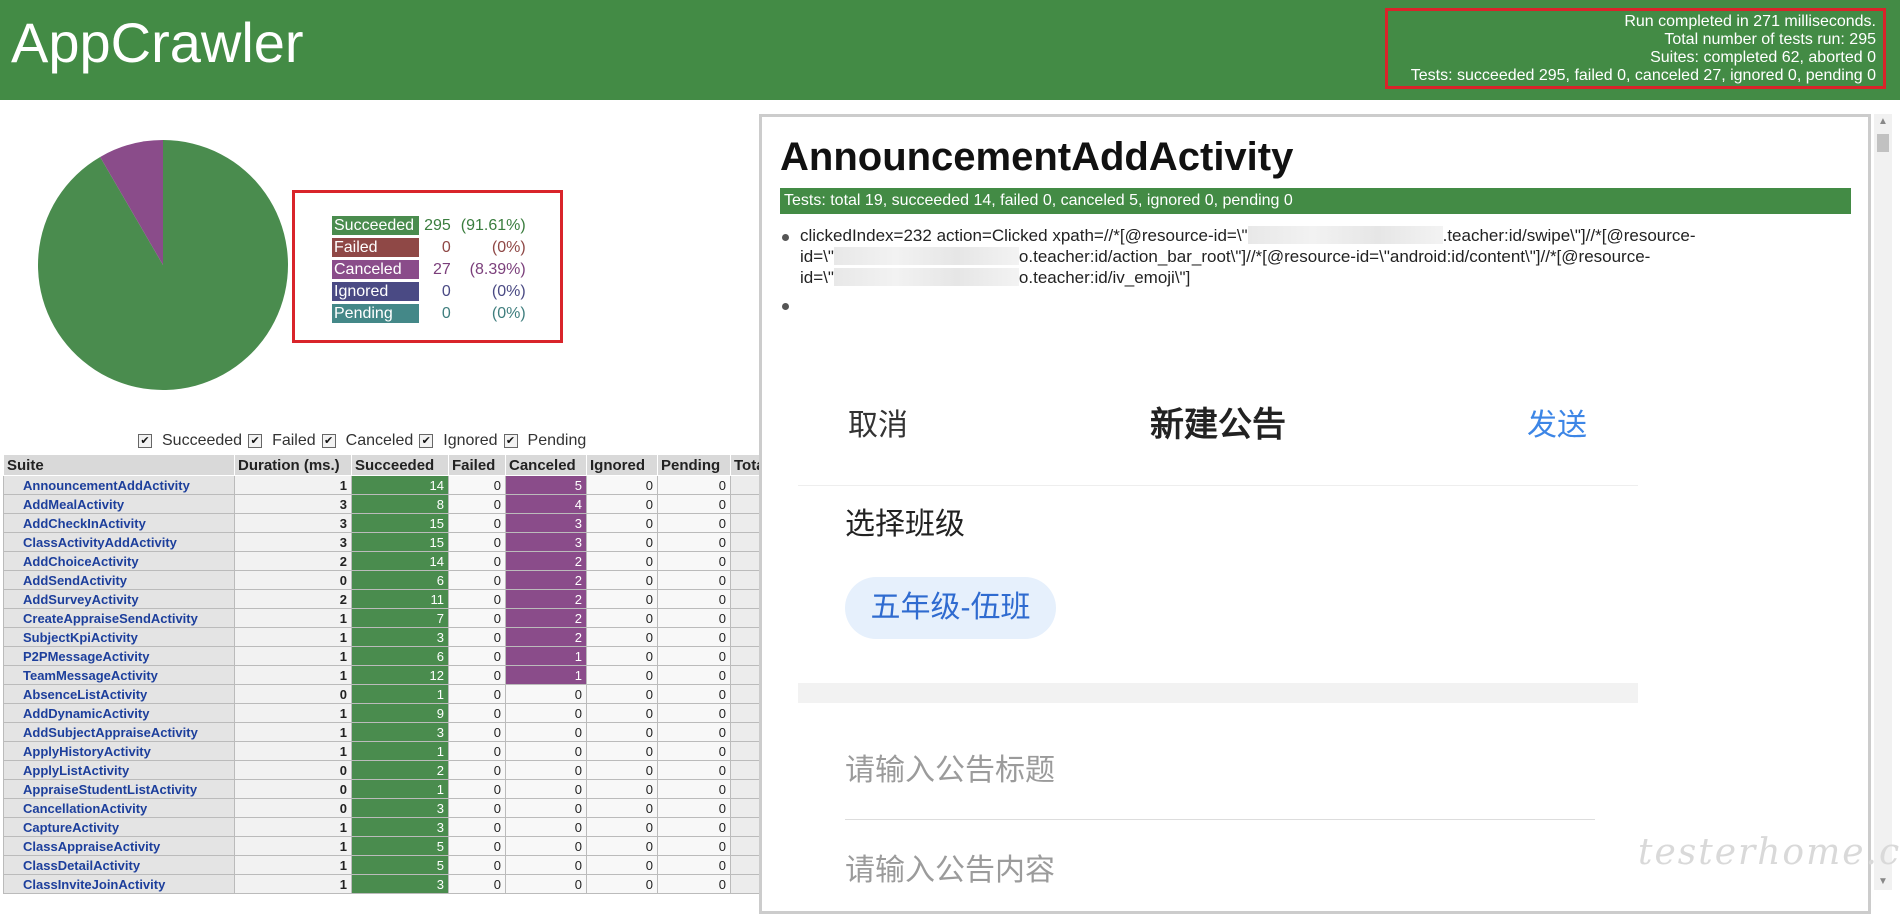  What do you see at coordinates (119, 561) in the screenshot?
I see `suite-link: AddChoiceActivity` at bounding box center [119, 561].